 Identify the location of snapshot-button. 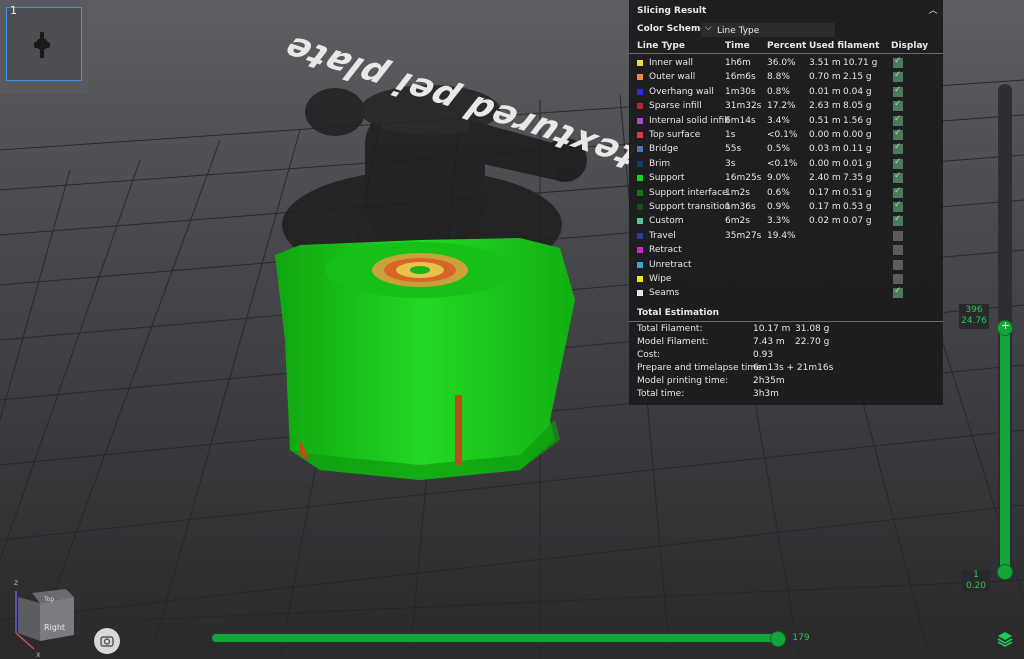
(107, 641).